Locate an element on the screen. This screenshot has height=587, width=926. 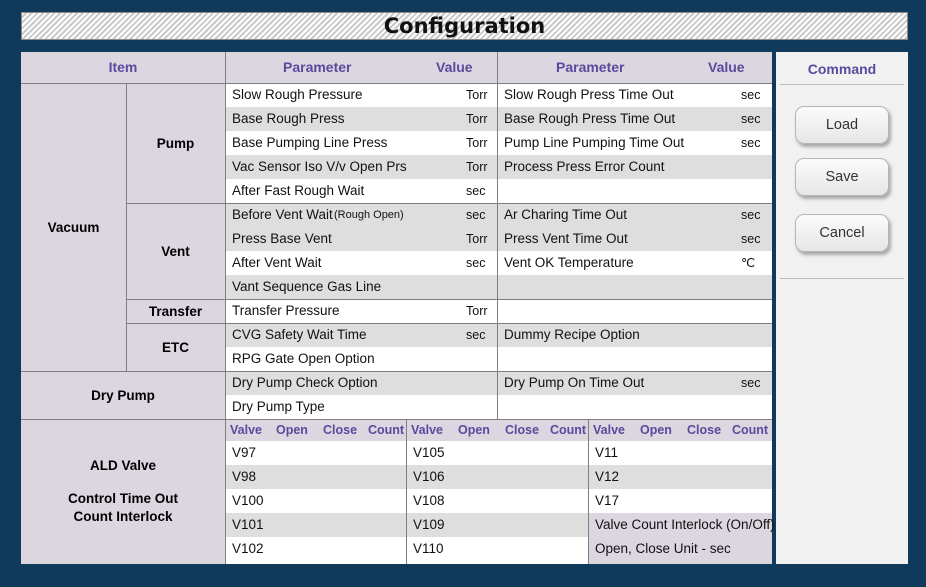
parameter-row: Dry Pump Type is located at coordinates (361, 407).